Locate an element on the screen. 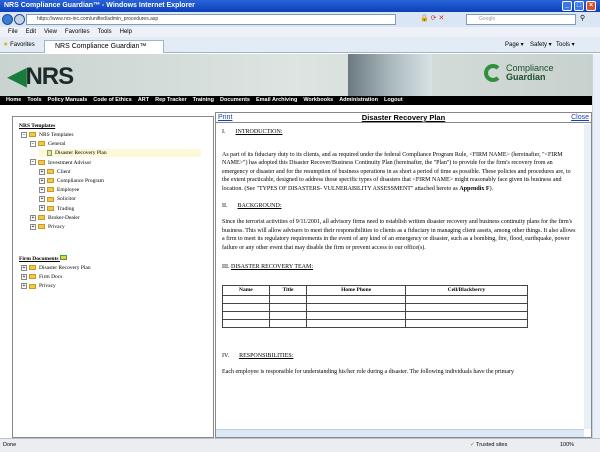 The width and height of the screenshot is (600, 452). command-page: Page ▾ is located at coordinates (514, 44).